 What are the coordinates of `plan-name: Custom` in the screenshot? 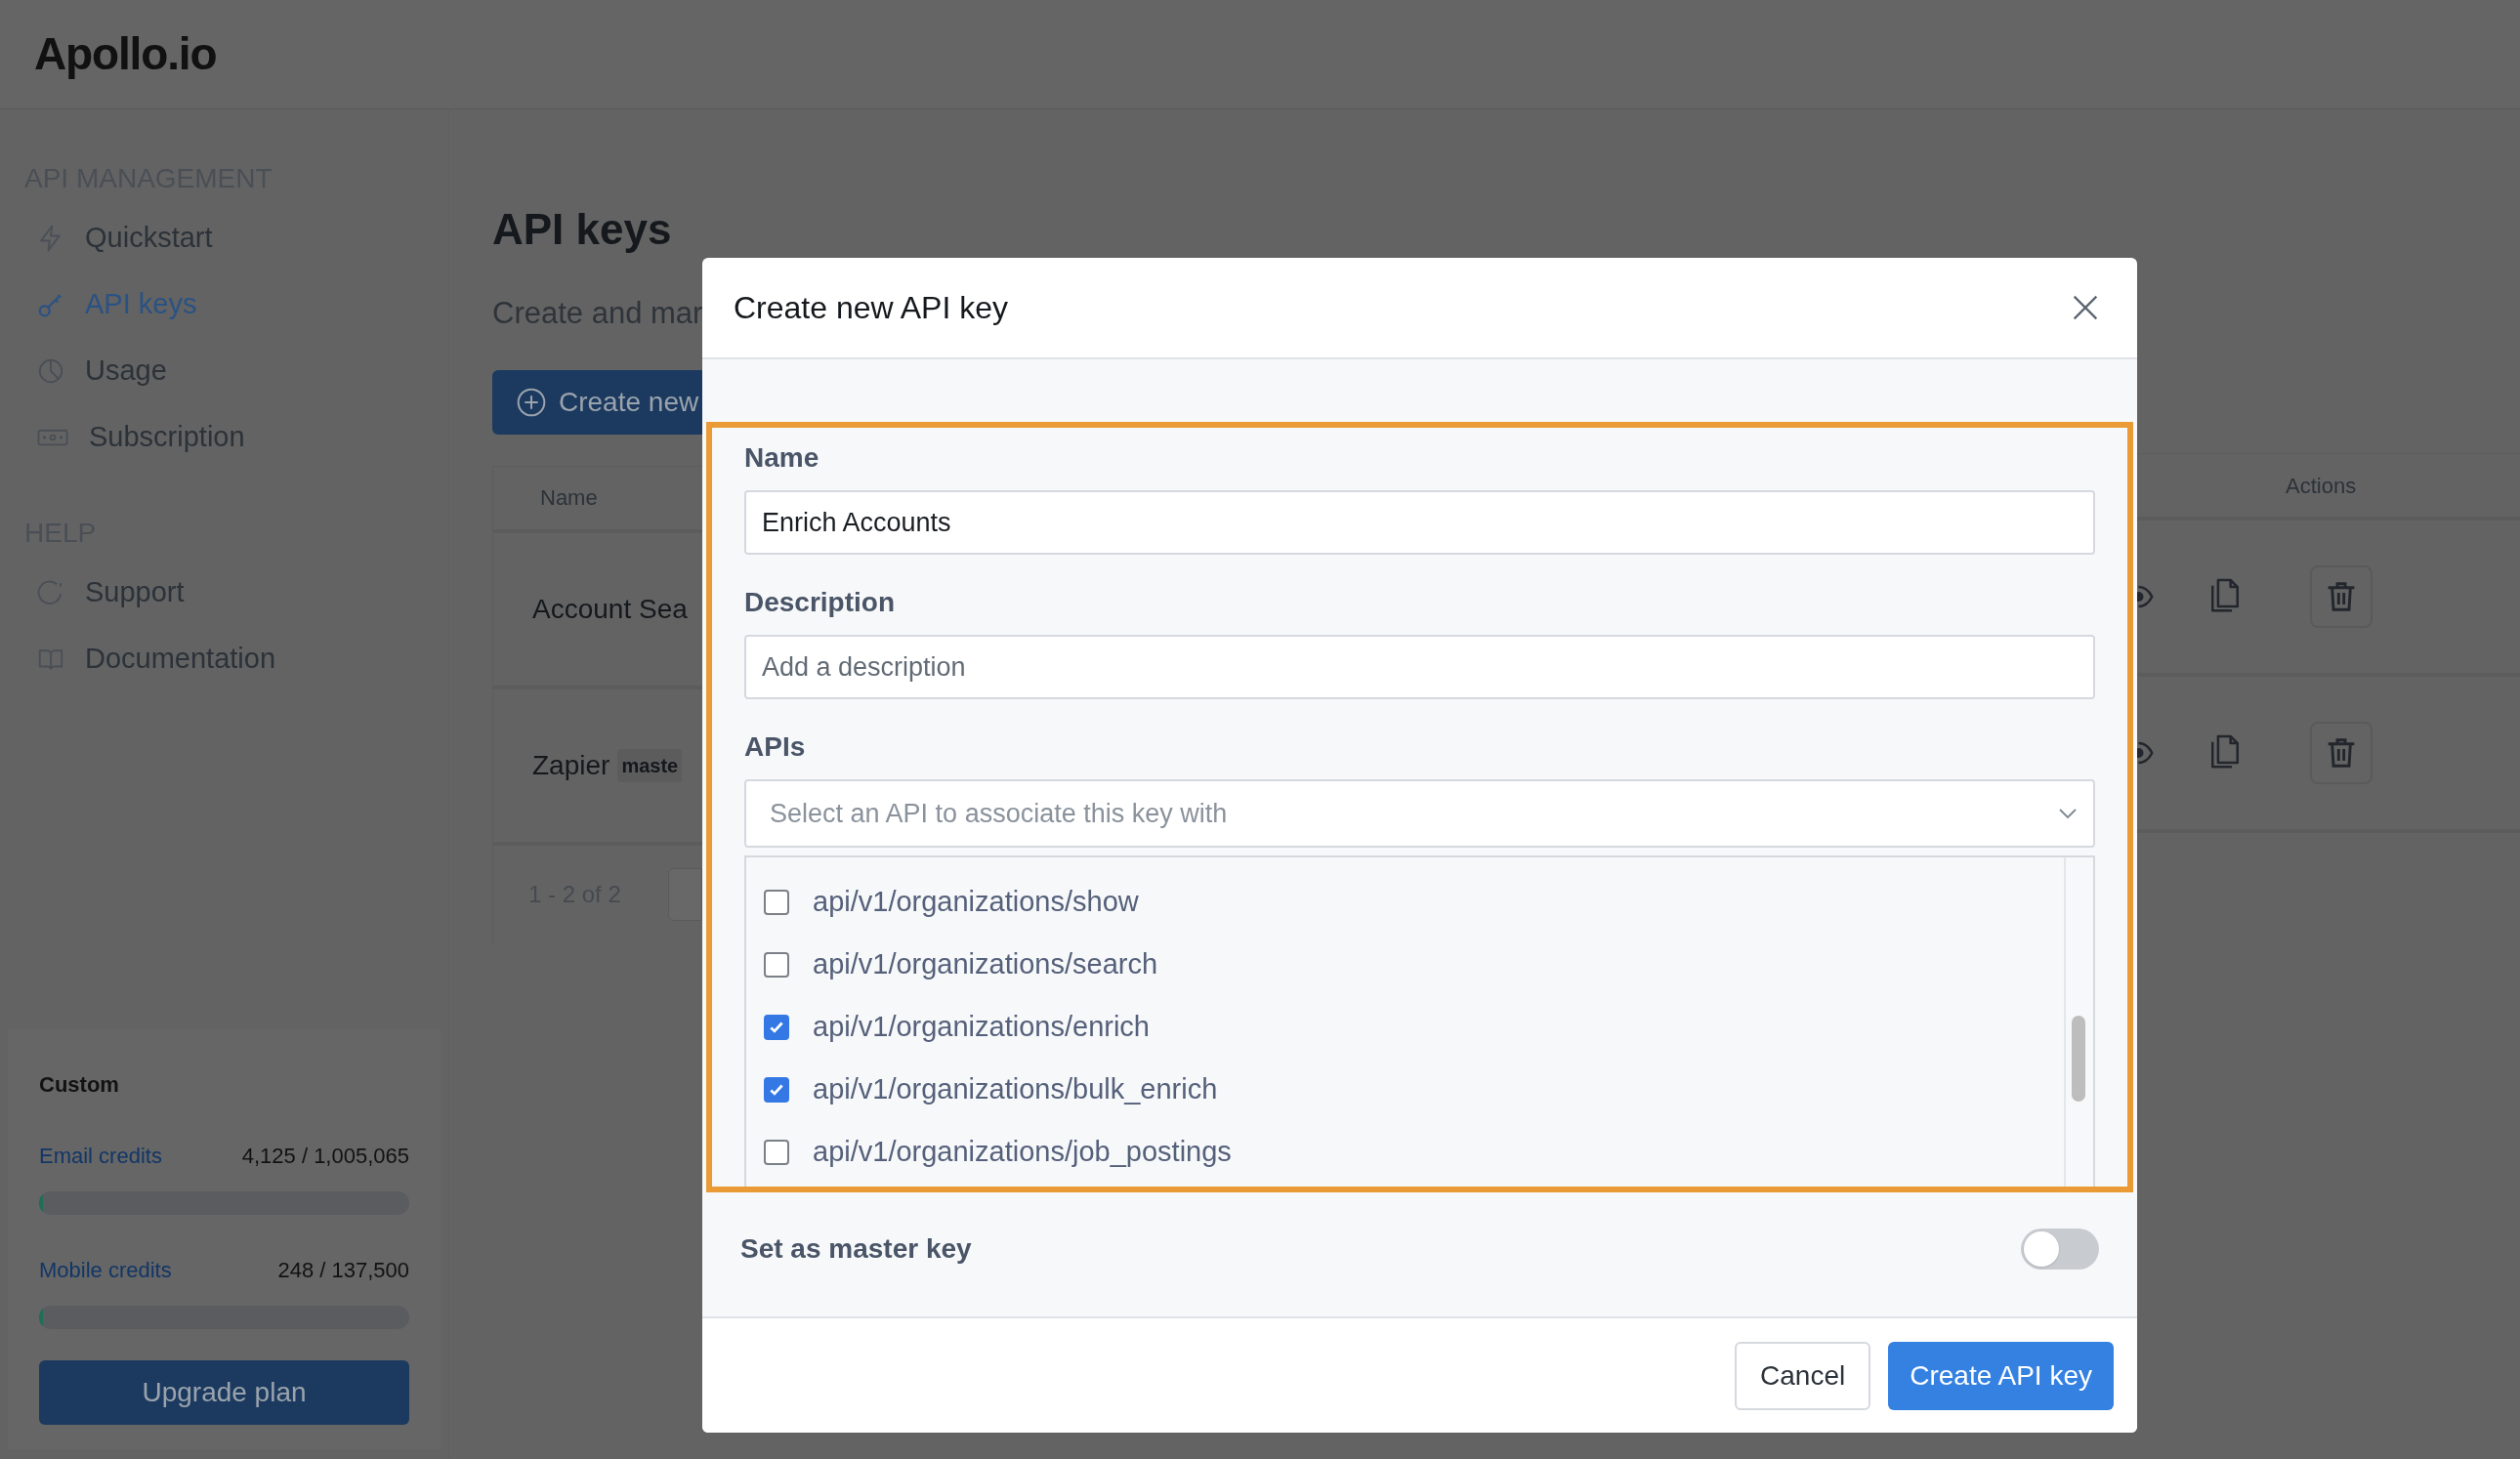 It's located at (79, 1085).